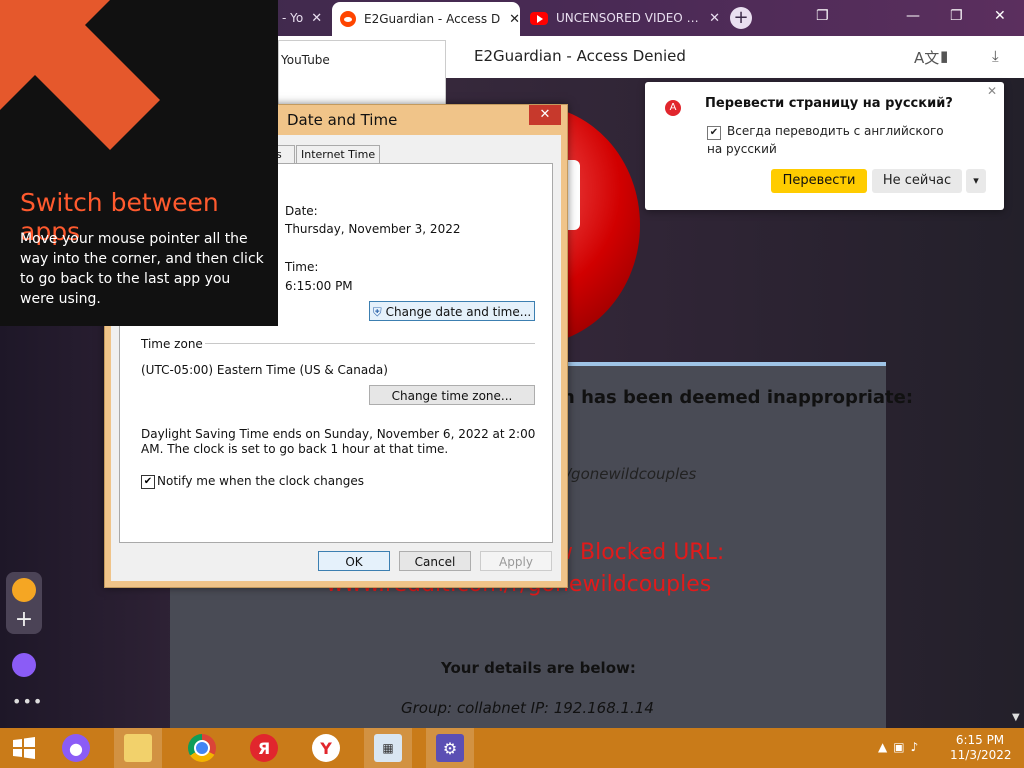 The height and width of the screenshot is (768, 1024). What do you see at coordinates (545, 115) in the screenshot?
I see `dialog-close-button: ✕` at bounding box center [545, 115].